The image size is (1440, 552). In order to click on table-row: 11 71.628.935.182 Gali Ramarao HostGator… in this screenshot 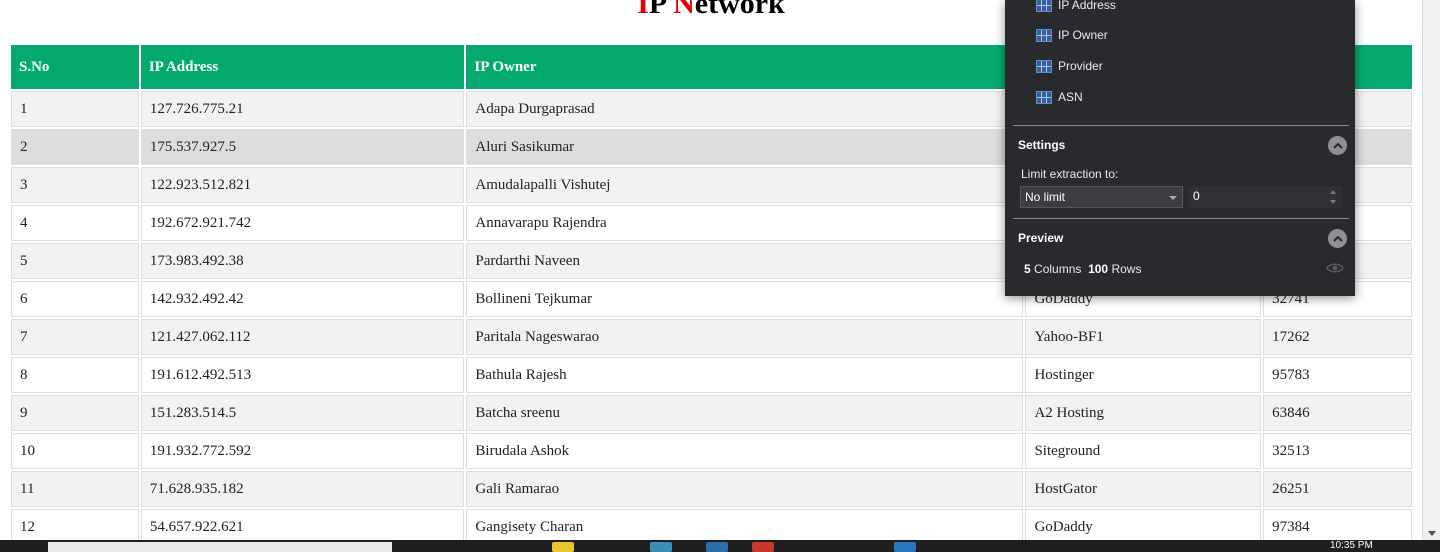, I will do `click(711, 489)`.